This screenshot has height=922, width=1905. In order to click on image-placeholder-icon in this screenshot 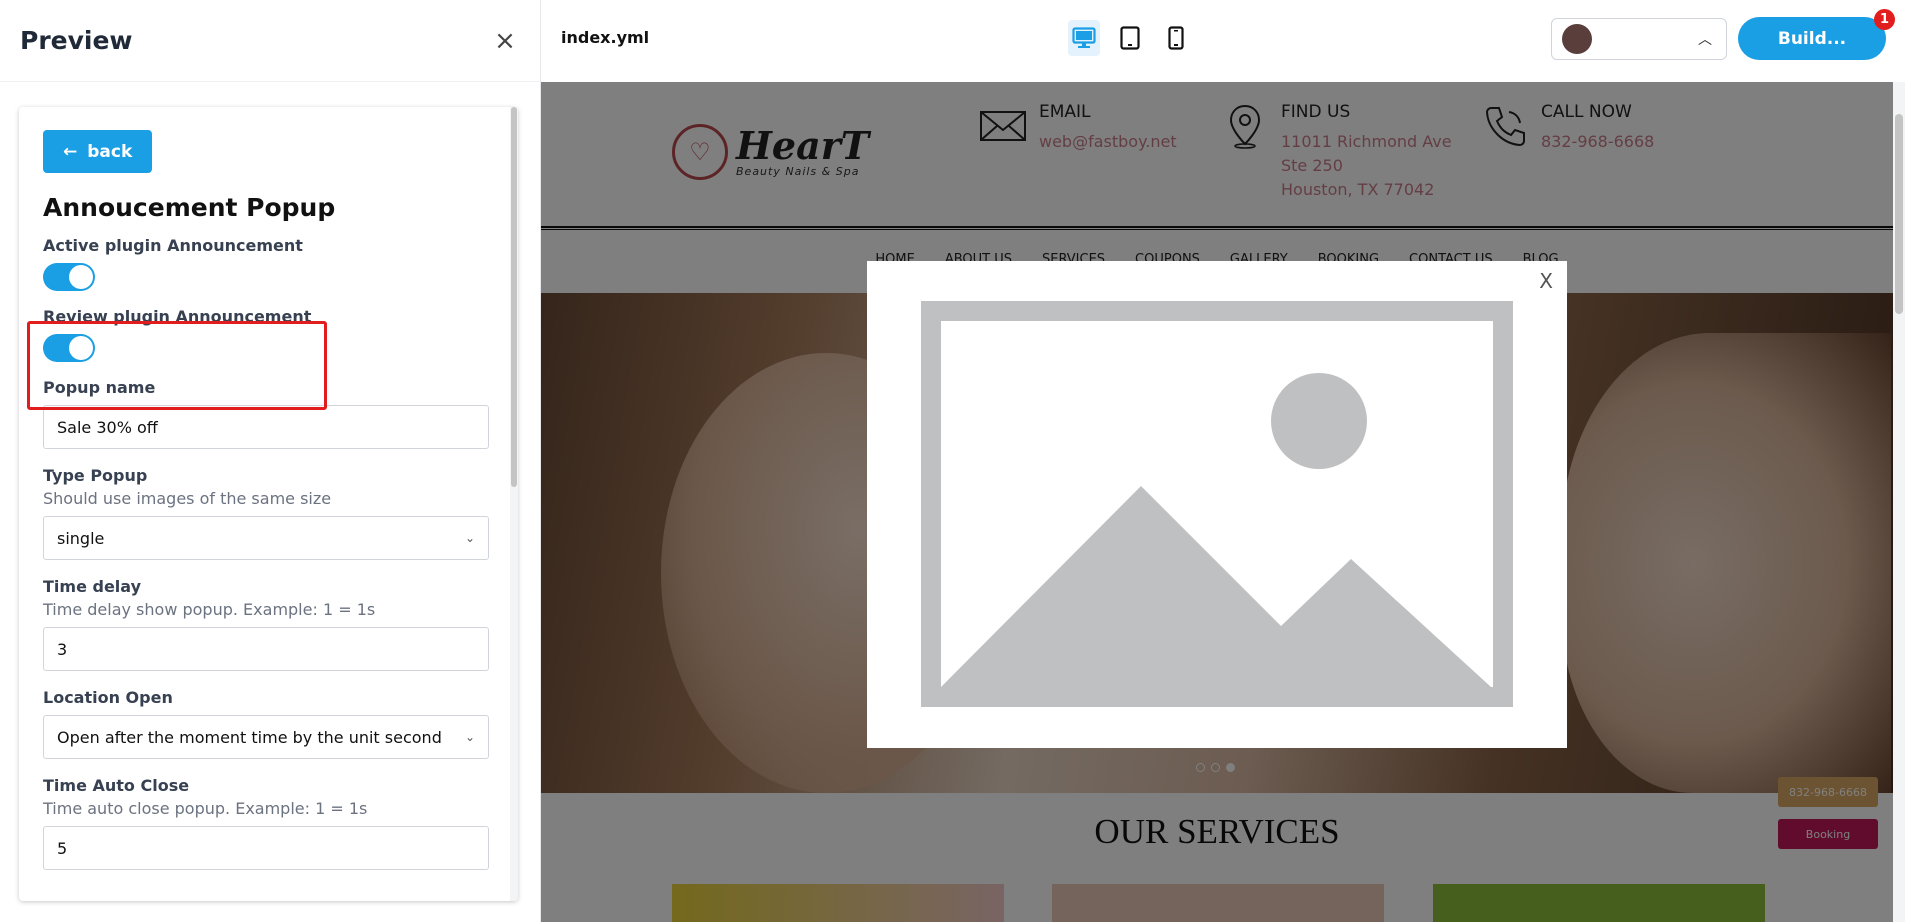, I will do `click(1217, 504)`.